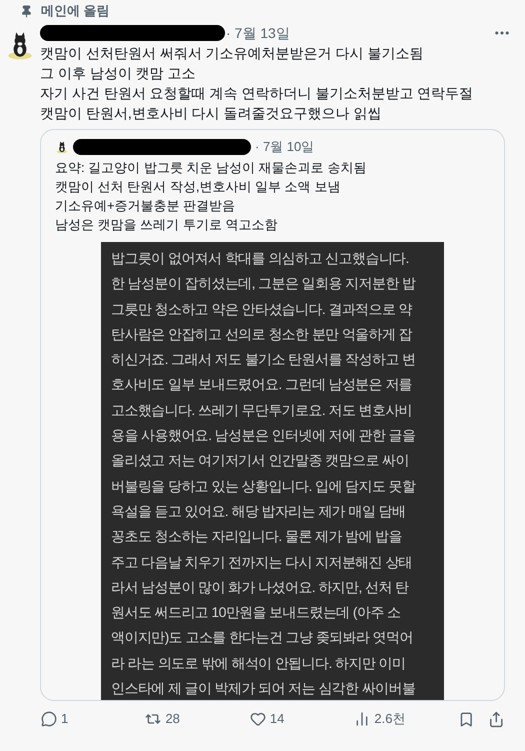 Image resolution: width=525 pixels, height=751 pixels. Describe the element at coordinates (211, 113) in the screenshot. I see `post-text-line: 캣맘이 탄원서,변호사비 다시 돌려줄것요구했으나 읽씹` at that location.